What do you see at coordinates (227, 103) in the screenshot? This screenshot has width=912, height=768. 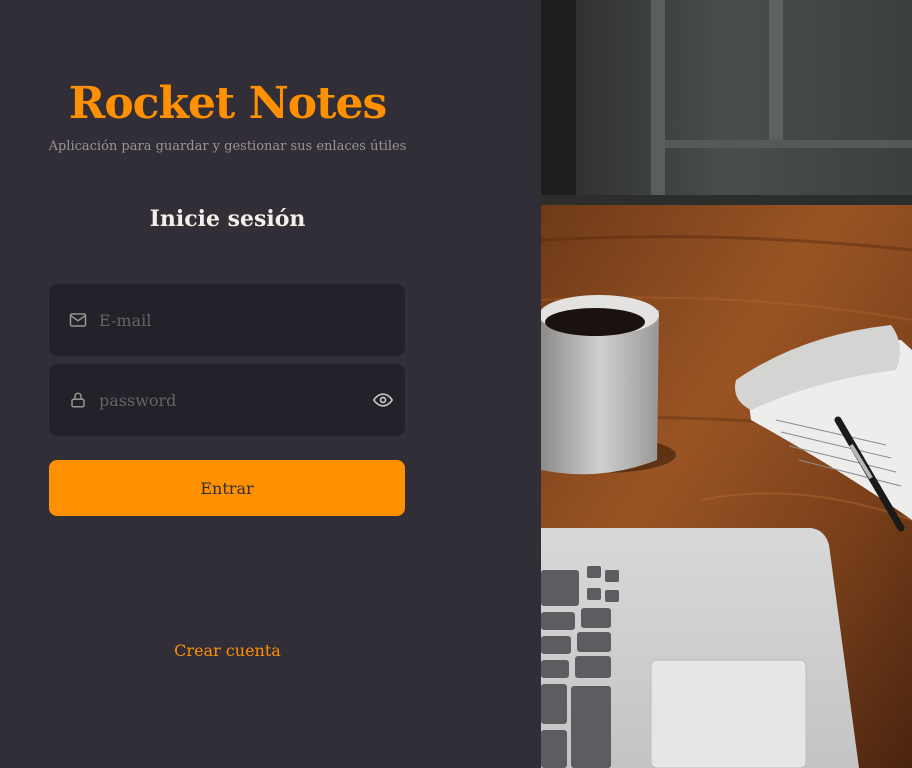 I see `app-title: Rocket Notes` at bounding box center [227, 103].